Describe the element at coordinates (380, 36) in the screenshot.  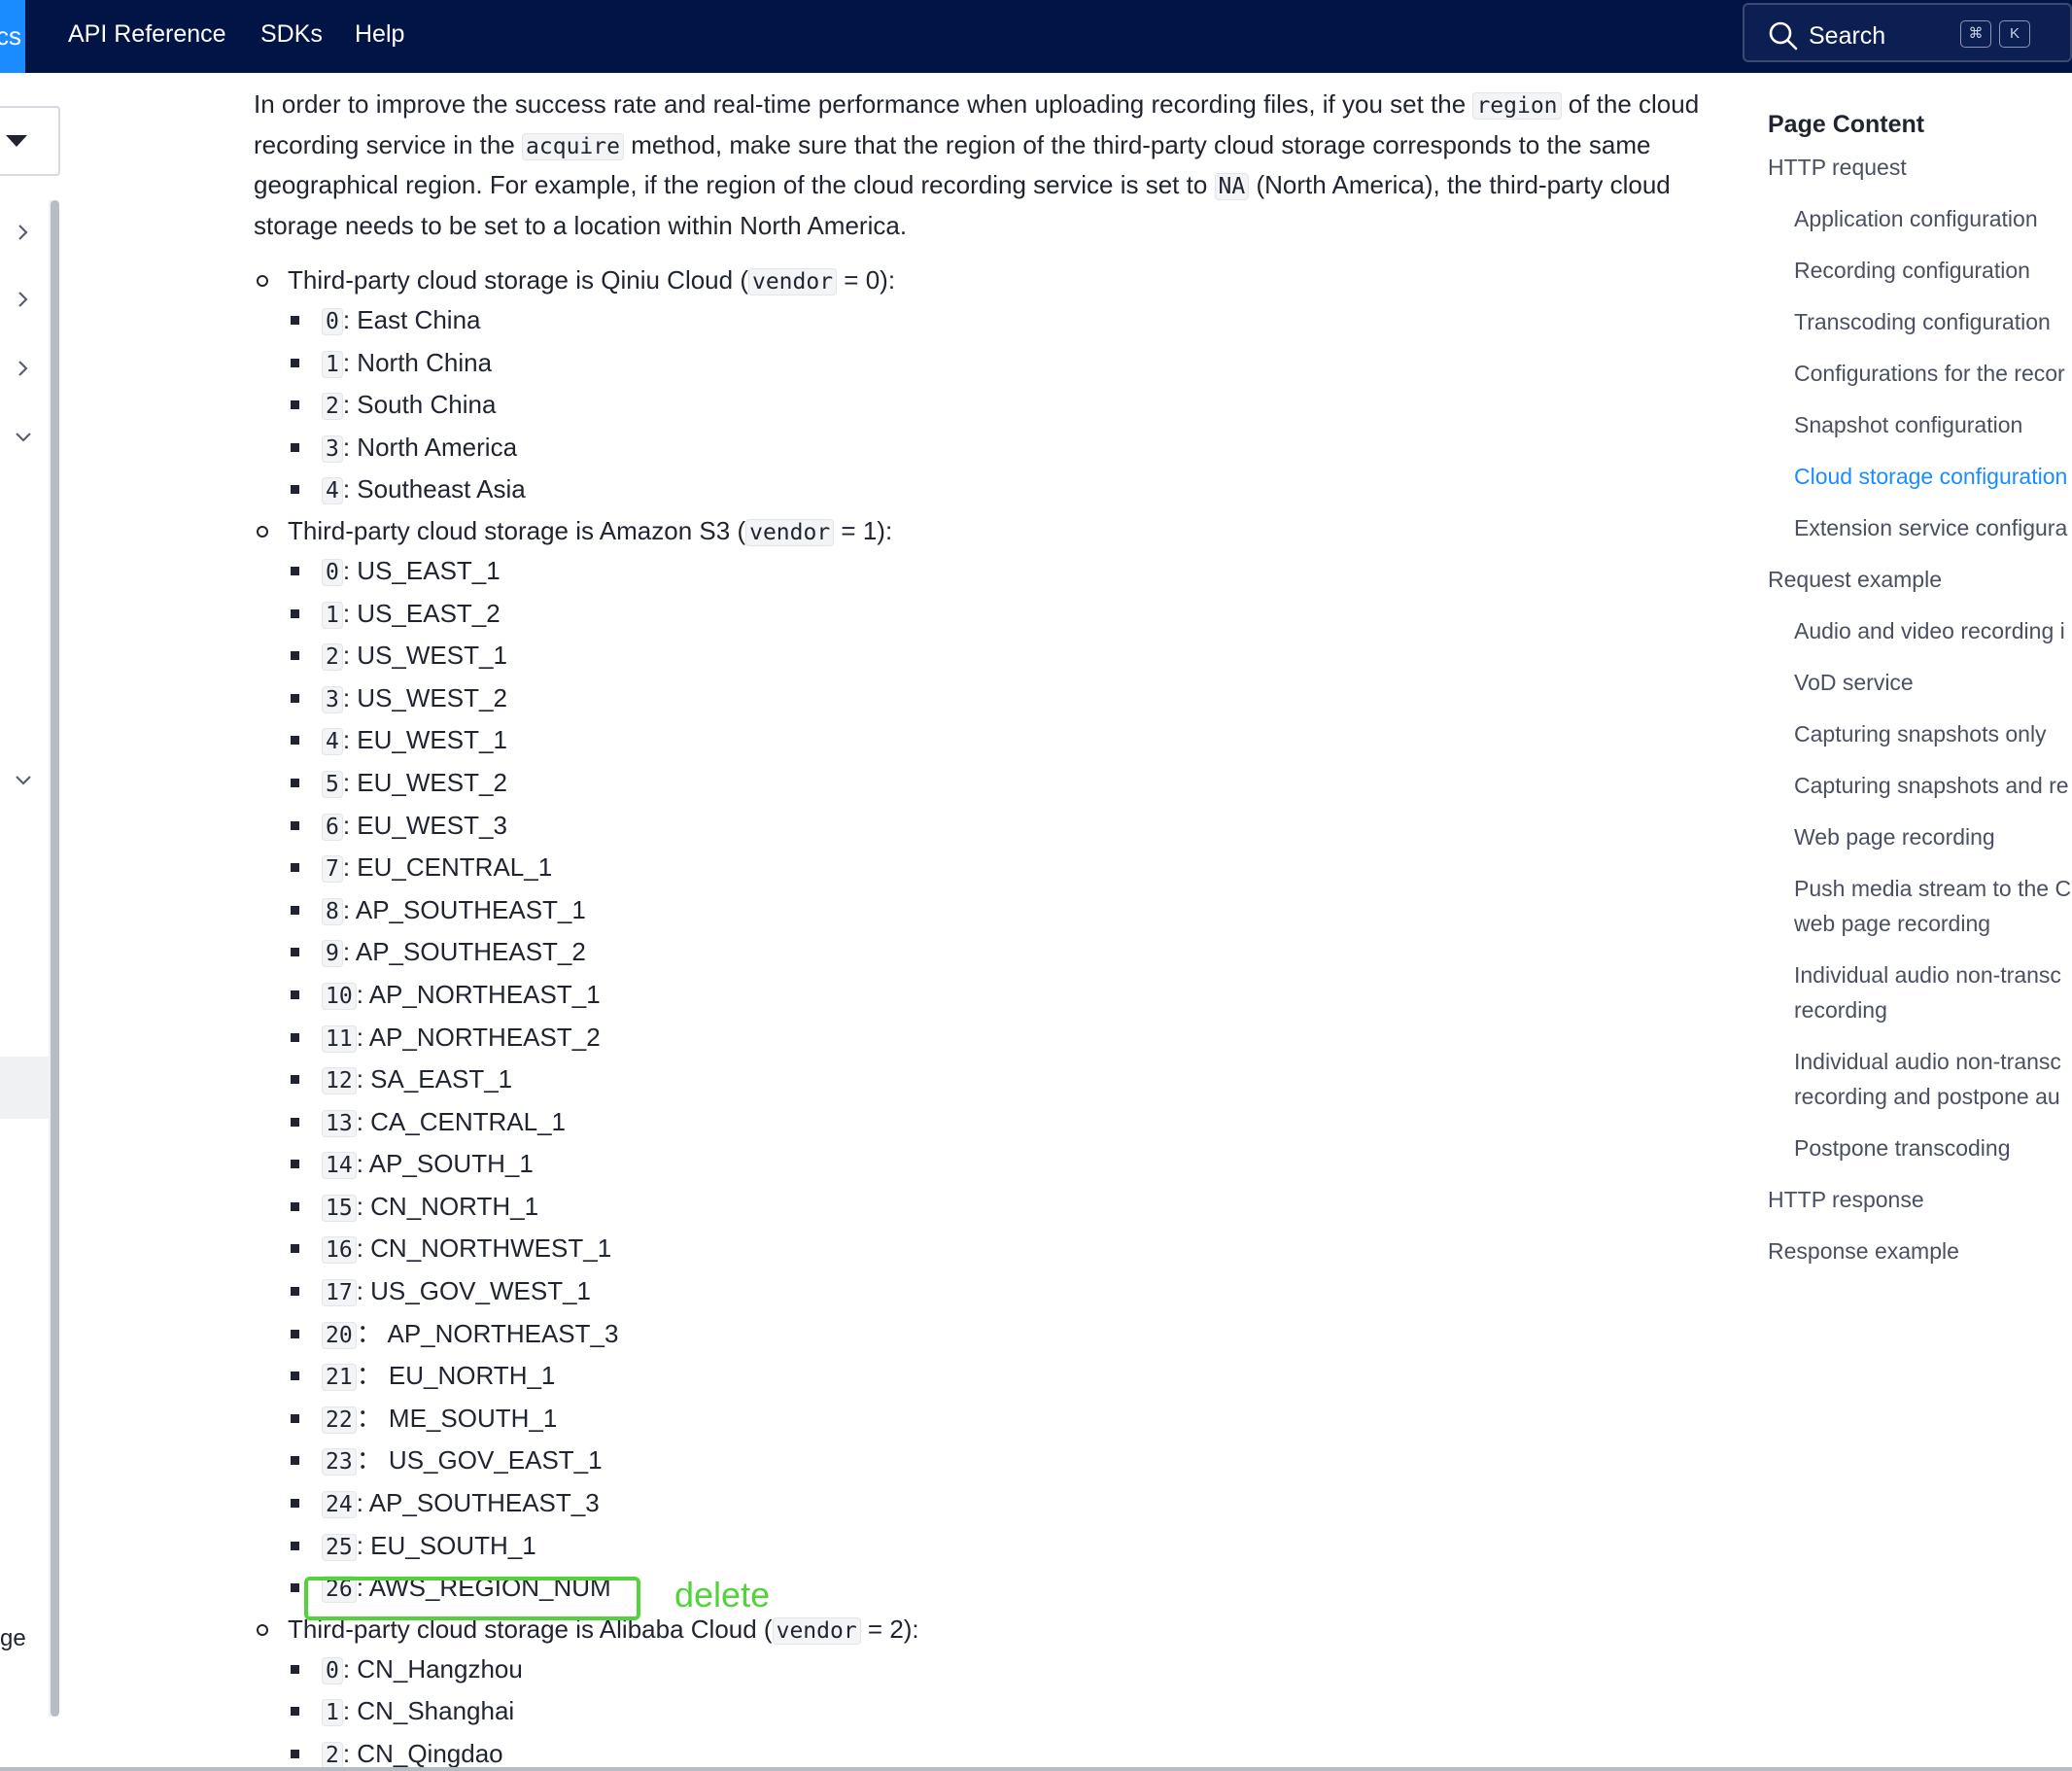
I see `nav-help: Help` at that location.